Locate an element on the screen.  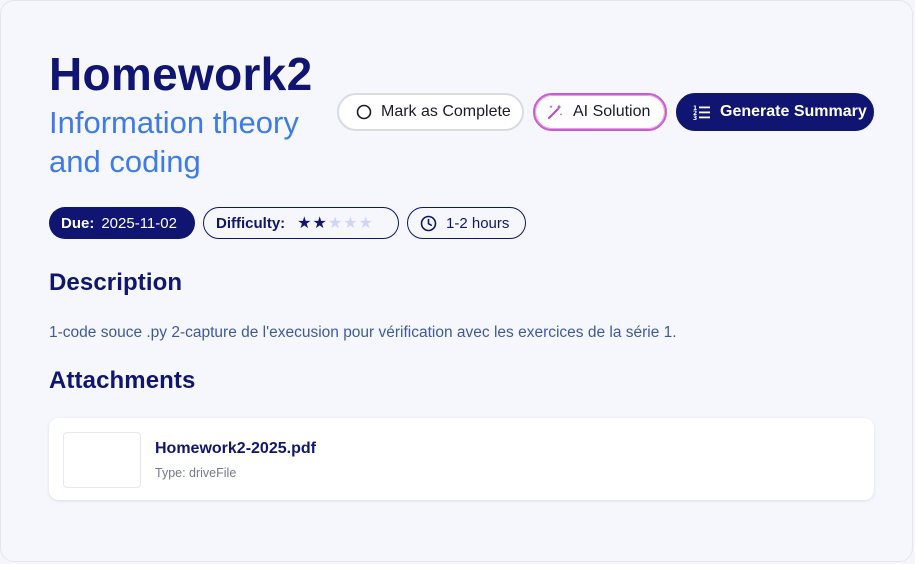
due-date-badge: Due: 2025-11-02 is located at coordinates (122, 223).